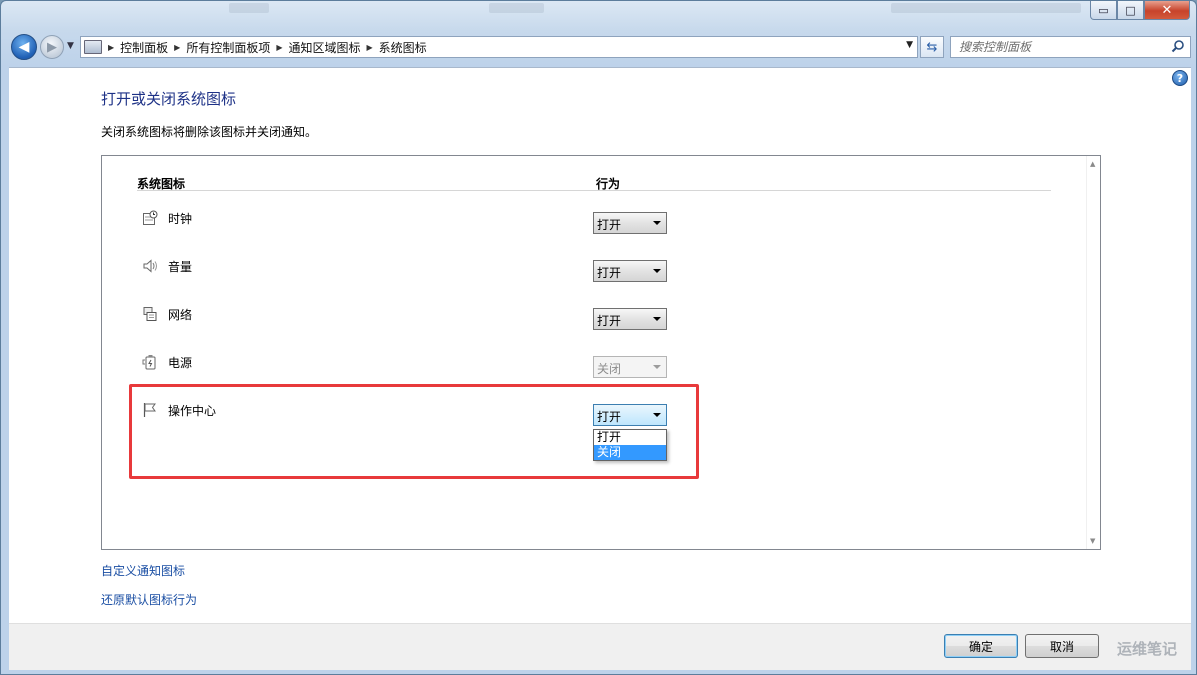 This screenshot has height=675, width=1197. Describe the element at coordinates (1178, 46) in the screenshot. I see `search-icon` at that location.